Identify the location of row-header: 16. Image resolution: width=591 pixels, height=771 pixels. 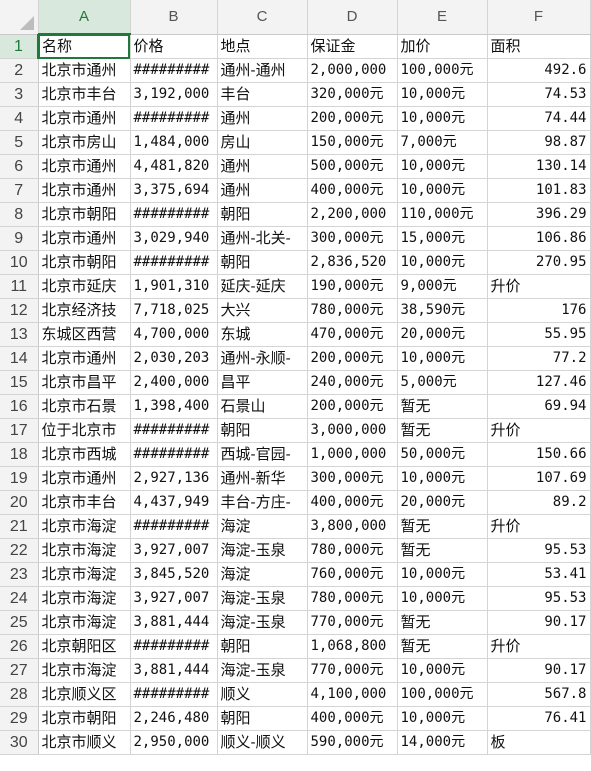
(19, 406).